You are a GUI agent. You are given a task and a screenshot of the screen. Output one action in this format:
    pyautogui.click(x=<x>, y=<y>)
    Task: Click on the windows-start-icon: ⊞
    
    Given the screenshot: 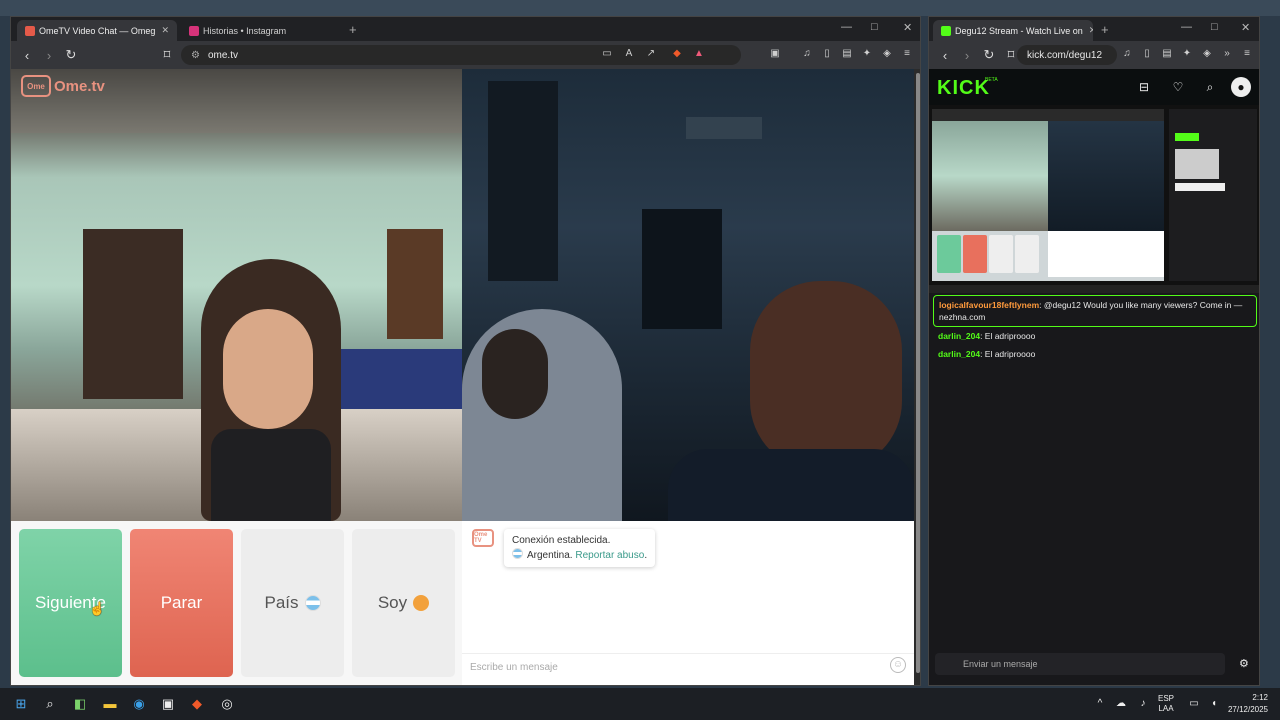 What is the action you would take?
    pyautogui.click(x=21, y=704)
    